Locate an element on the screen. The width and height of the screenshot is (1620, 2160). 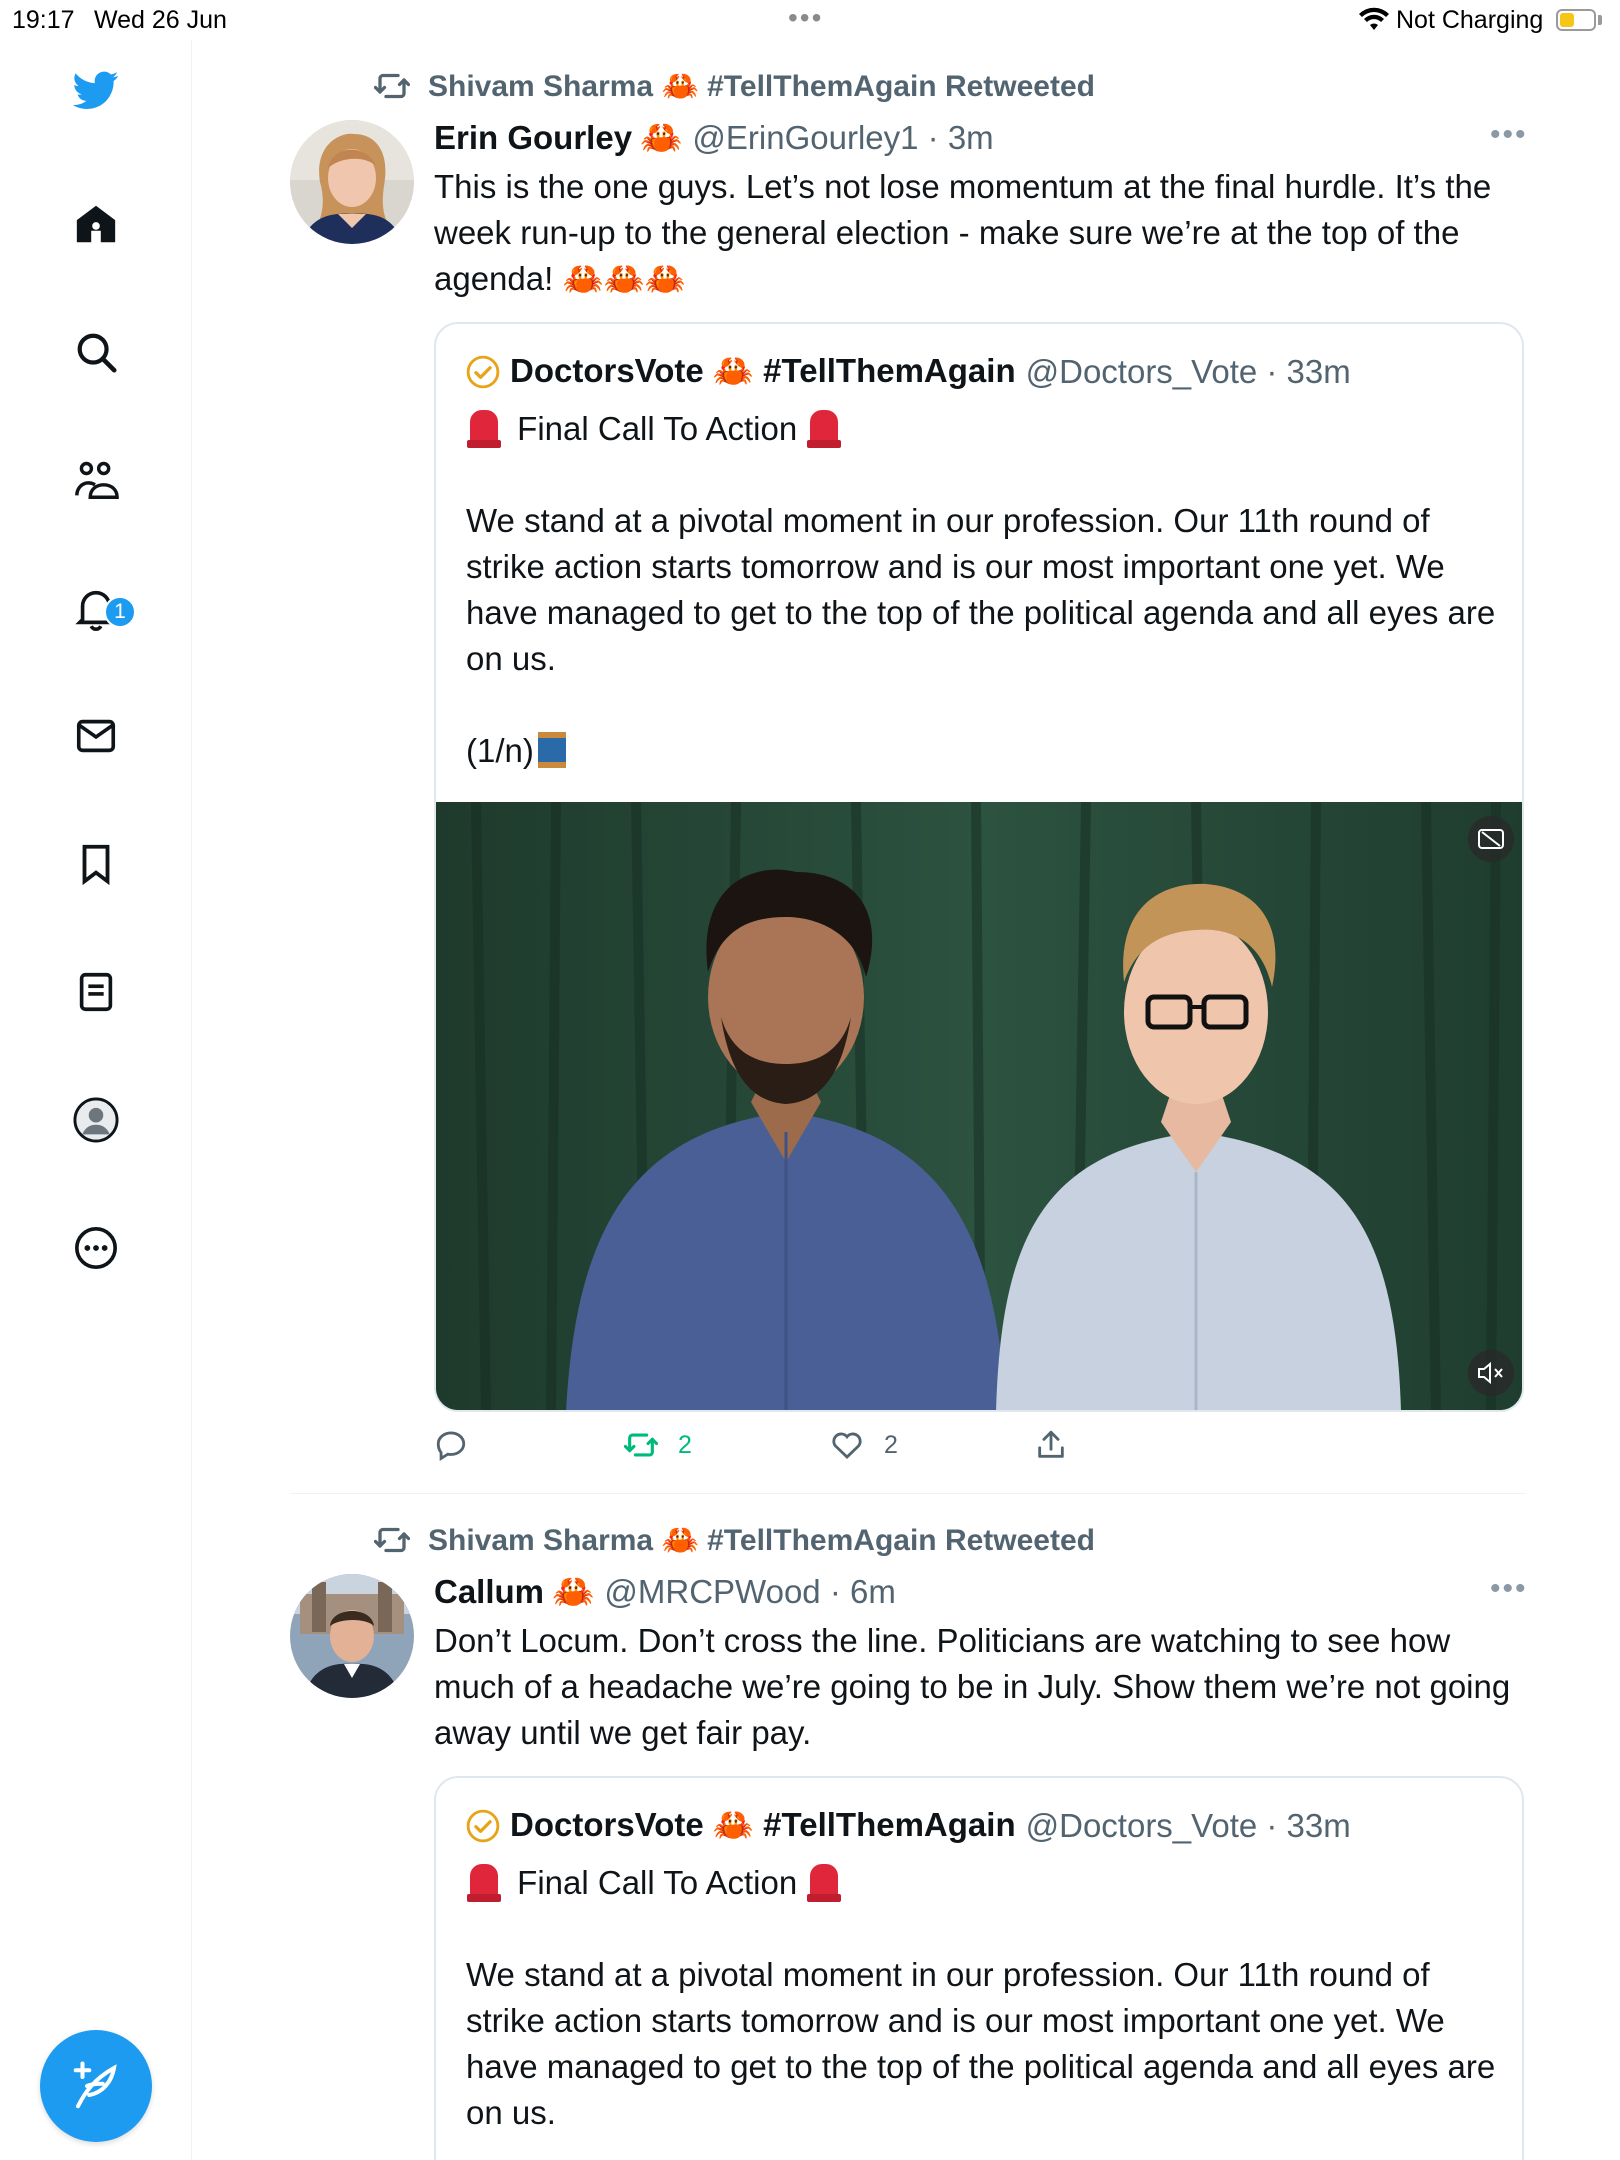
avatar-erin-gourley is located at coordinates (352, 182).